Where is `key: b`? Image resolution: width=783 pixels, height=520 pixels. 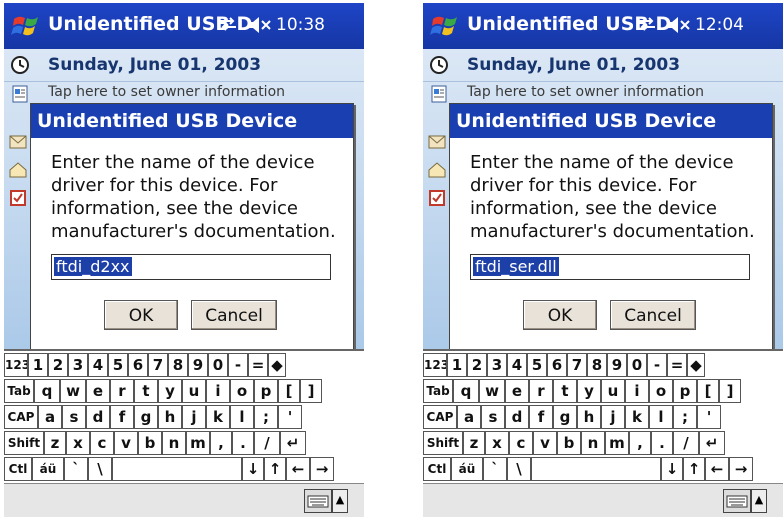
key: b is located at coordinates (150, 443).